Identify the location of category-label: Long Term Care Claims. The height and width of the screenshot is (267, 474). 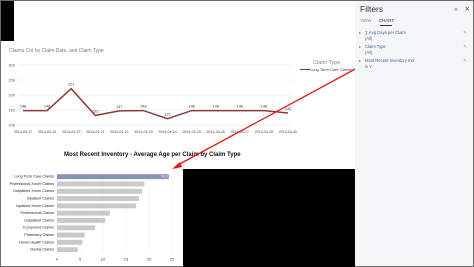
(34, 177).